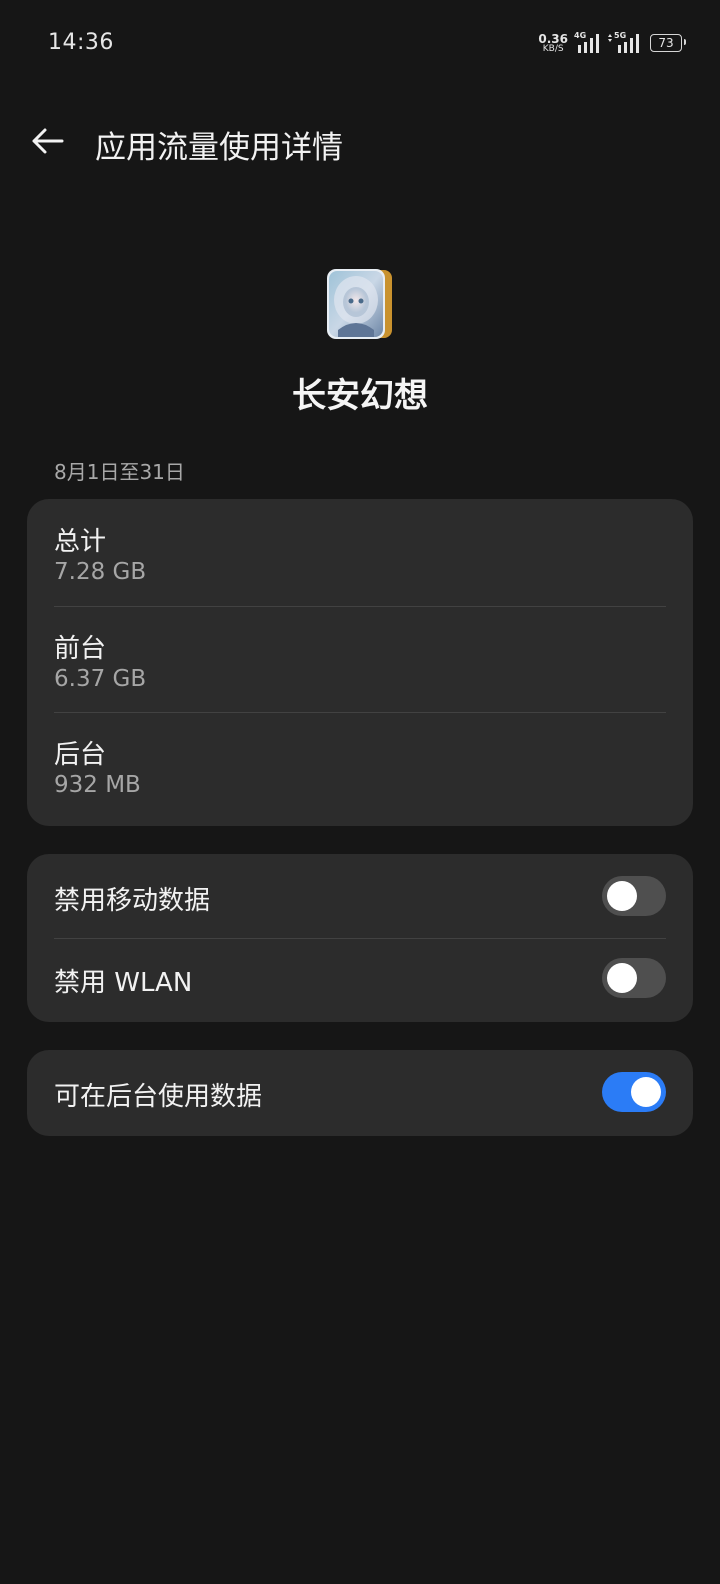  What do you see at coordinates (360, 979) in the screenshot?
I see `disable-wlan-row: 禁用 WLAN` at bounding box center [360, 979].